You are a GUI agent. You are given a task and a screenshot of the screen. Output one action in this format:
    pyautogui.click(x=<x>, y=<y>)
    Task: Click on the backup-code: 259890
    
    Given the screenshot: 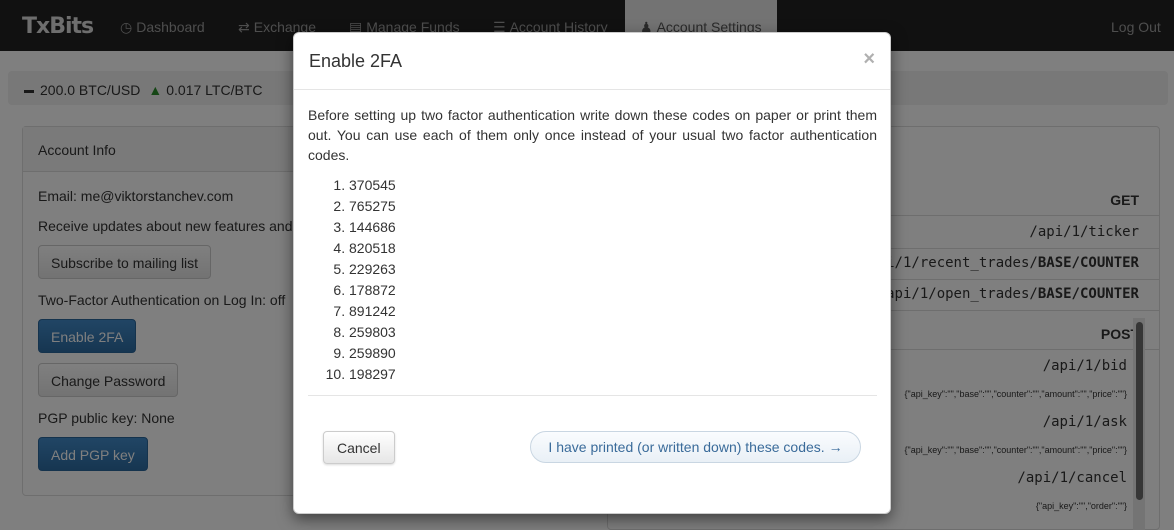 What is the action you would take?
    pyautogui.click(x=613, y=353)
    